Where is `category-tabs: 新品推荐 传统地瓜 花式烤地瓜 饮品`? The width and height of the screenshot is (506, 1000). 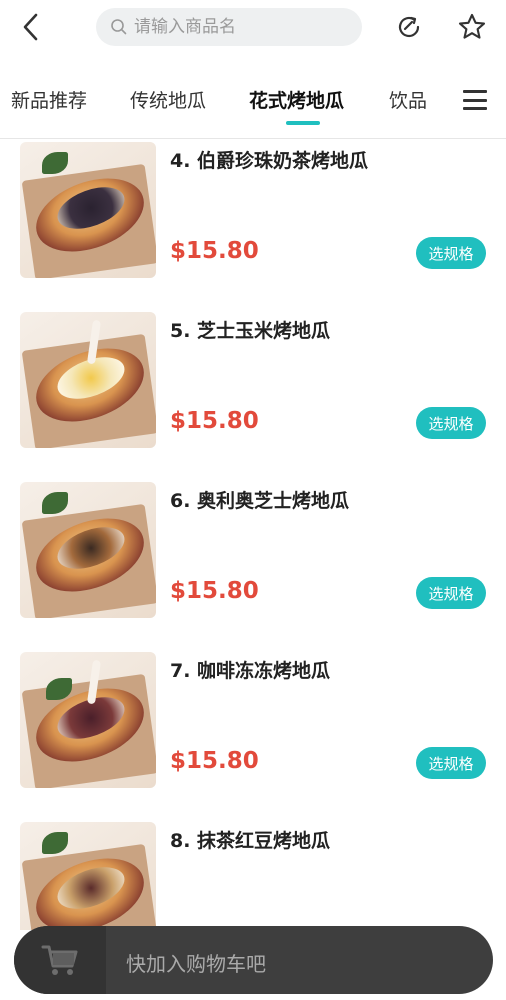
category-tabs: 新品推荐 传统地瓜 花式烤地瓜 饮品 is located at coordinates (253, 101).